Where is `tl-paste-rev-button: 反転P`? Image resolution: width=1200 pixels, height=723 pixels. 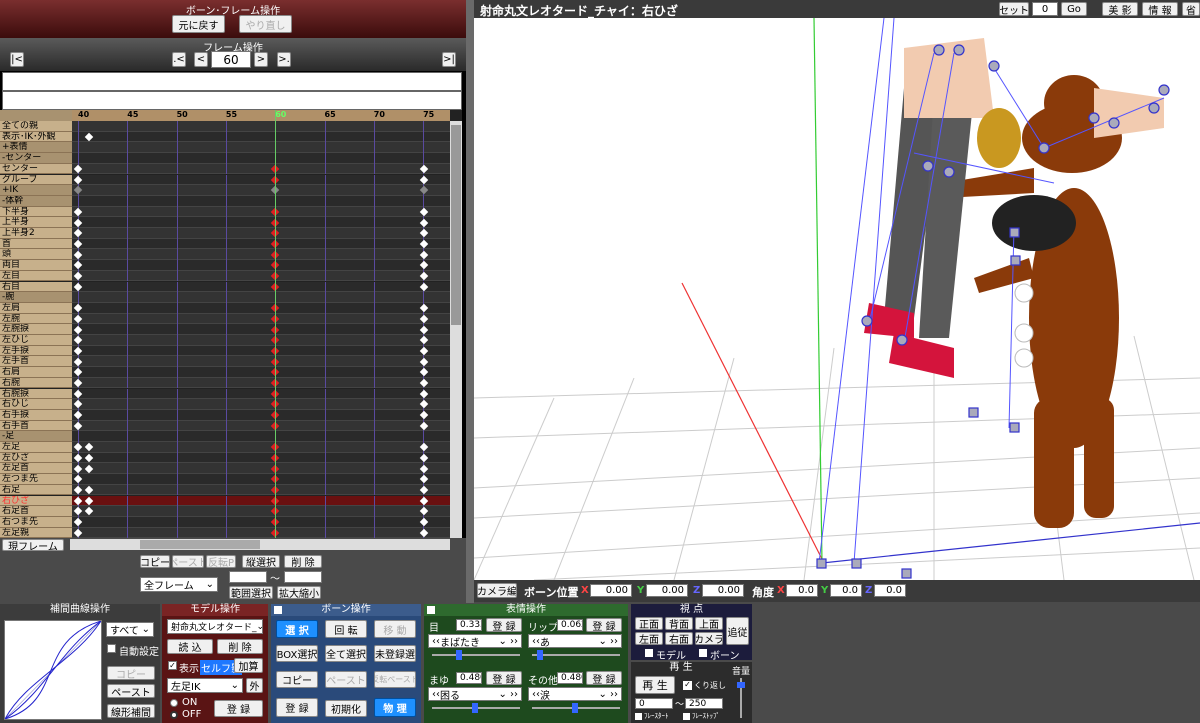
tl-paste-rev-button: 反転P is located at coordinates (221, 561).